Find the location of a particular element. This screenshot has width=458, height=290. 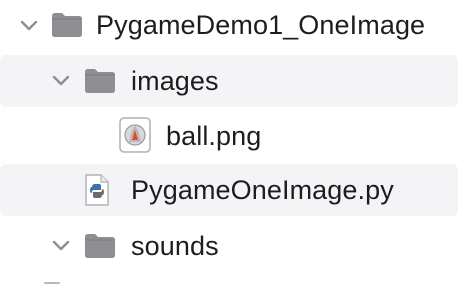

root-folder-label: PygameDemo1_OneImage is located at coordinates (261, 25).